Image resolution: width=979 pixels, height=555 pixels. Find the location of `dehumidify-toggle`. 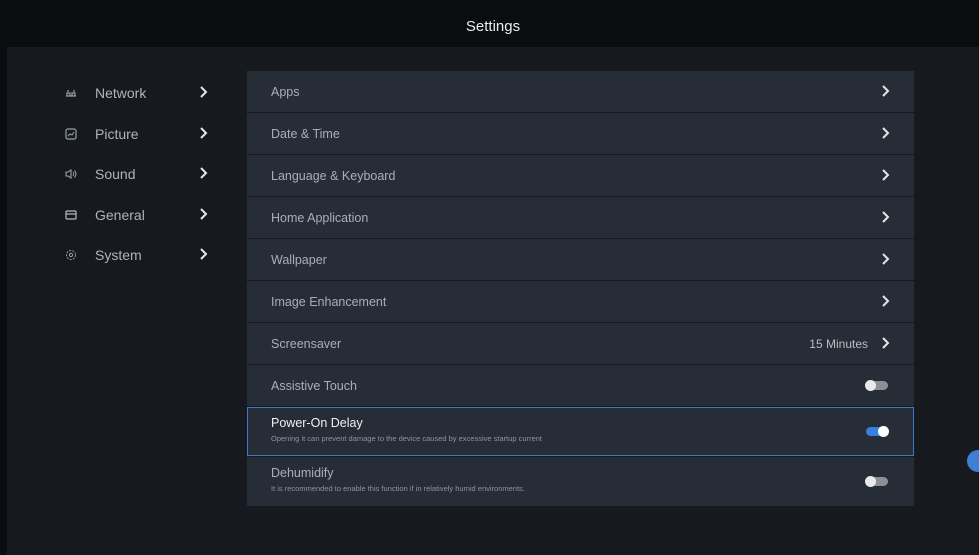

dehumidify-toggle is located at coordinates (876, 481).